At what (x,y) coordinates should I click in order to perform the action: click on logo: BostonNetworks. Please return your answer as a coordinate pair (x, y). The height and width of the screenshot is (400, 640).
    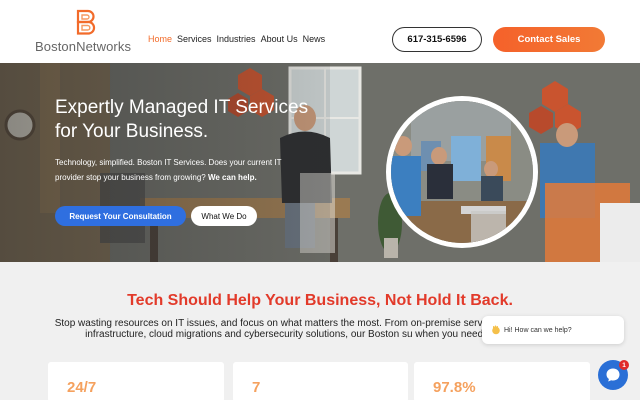
    Looking at the image, I should click on (88, 32).